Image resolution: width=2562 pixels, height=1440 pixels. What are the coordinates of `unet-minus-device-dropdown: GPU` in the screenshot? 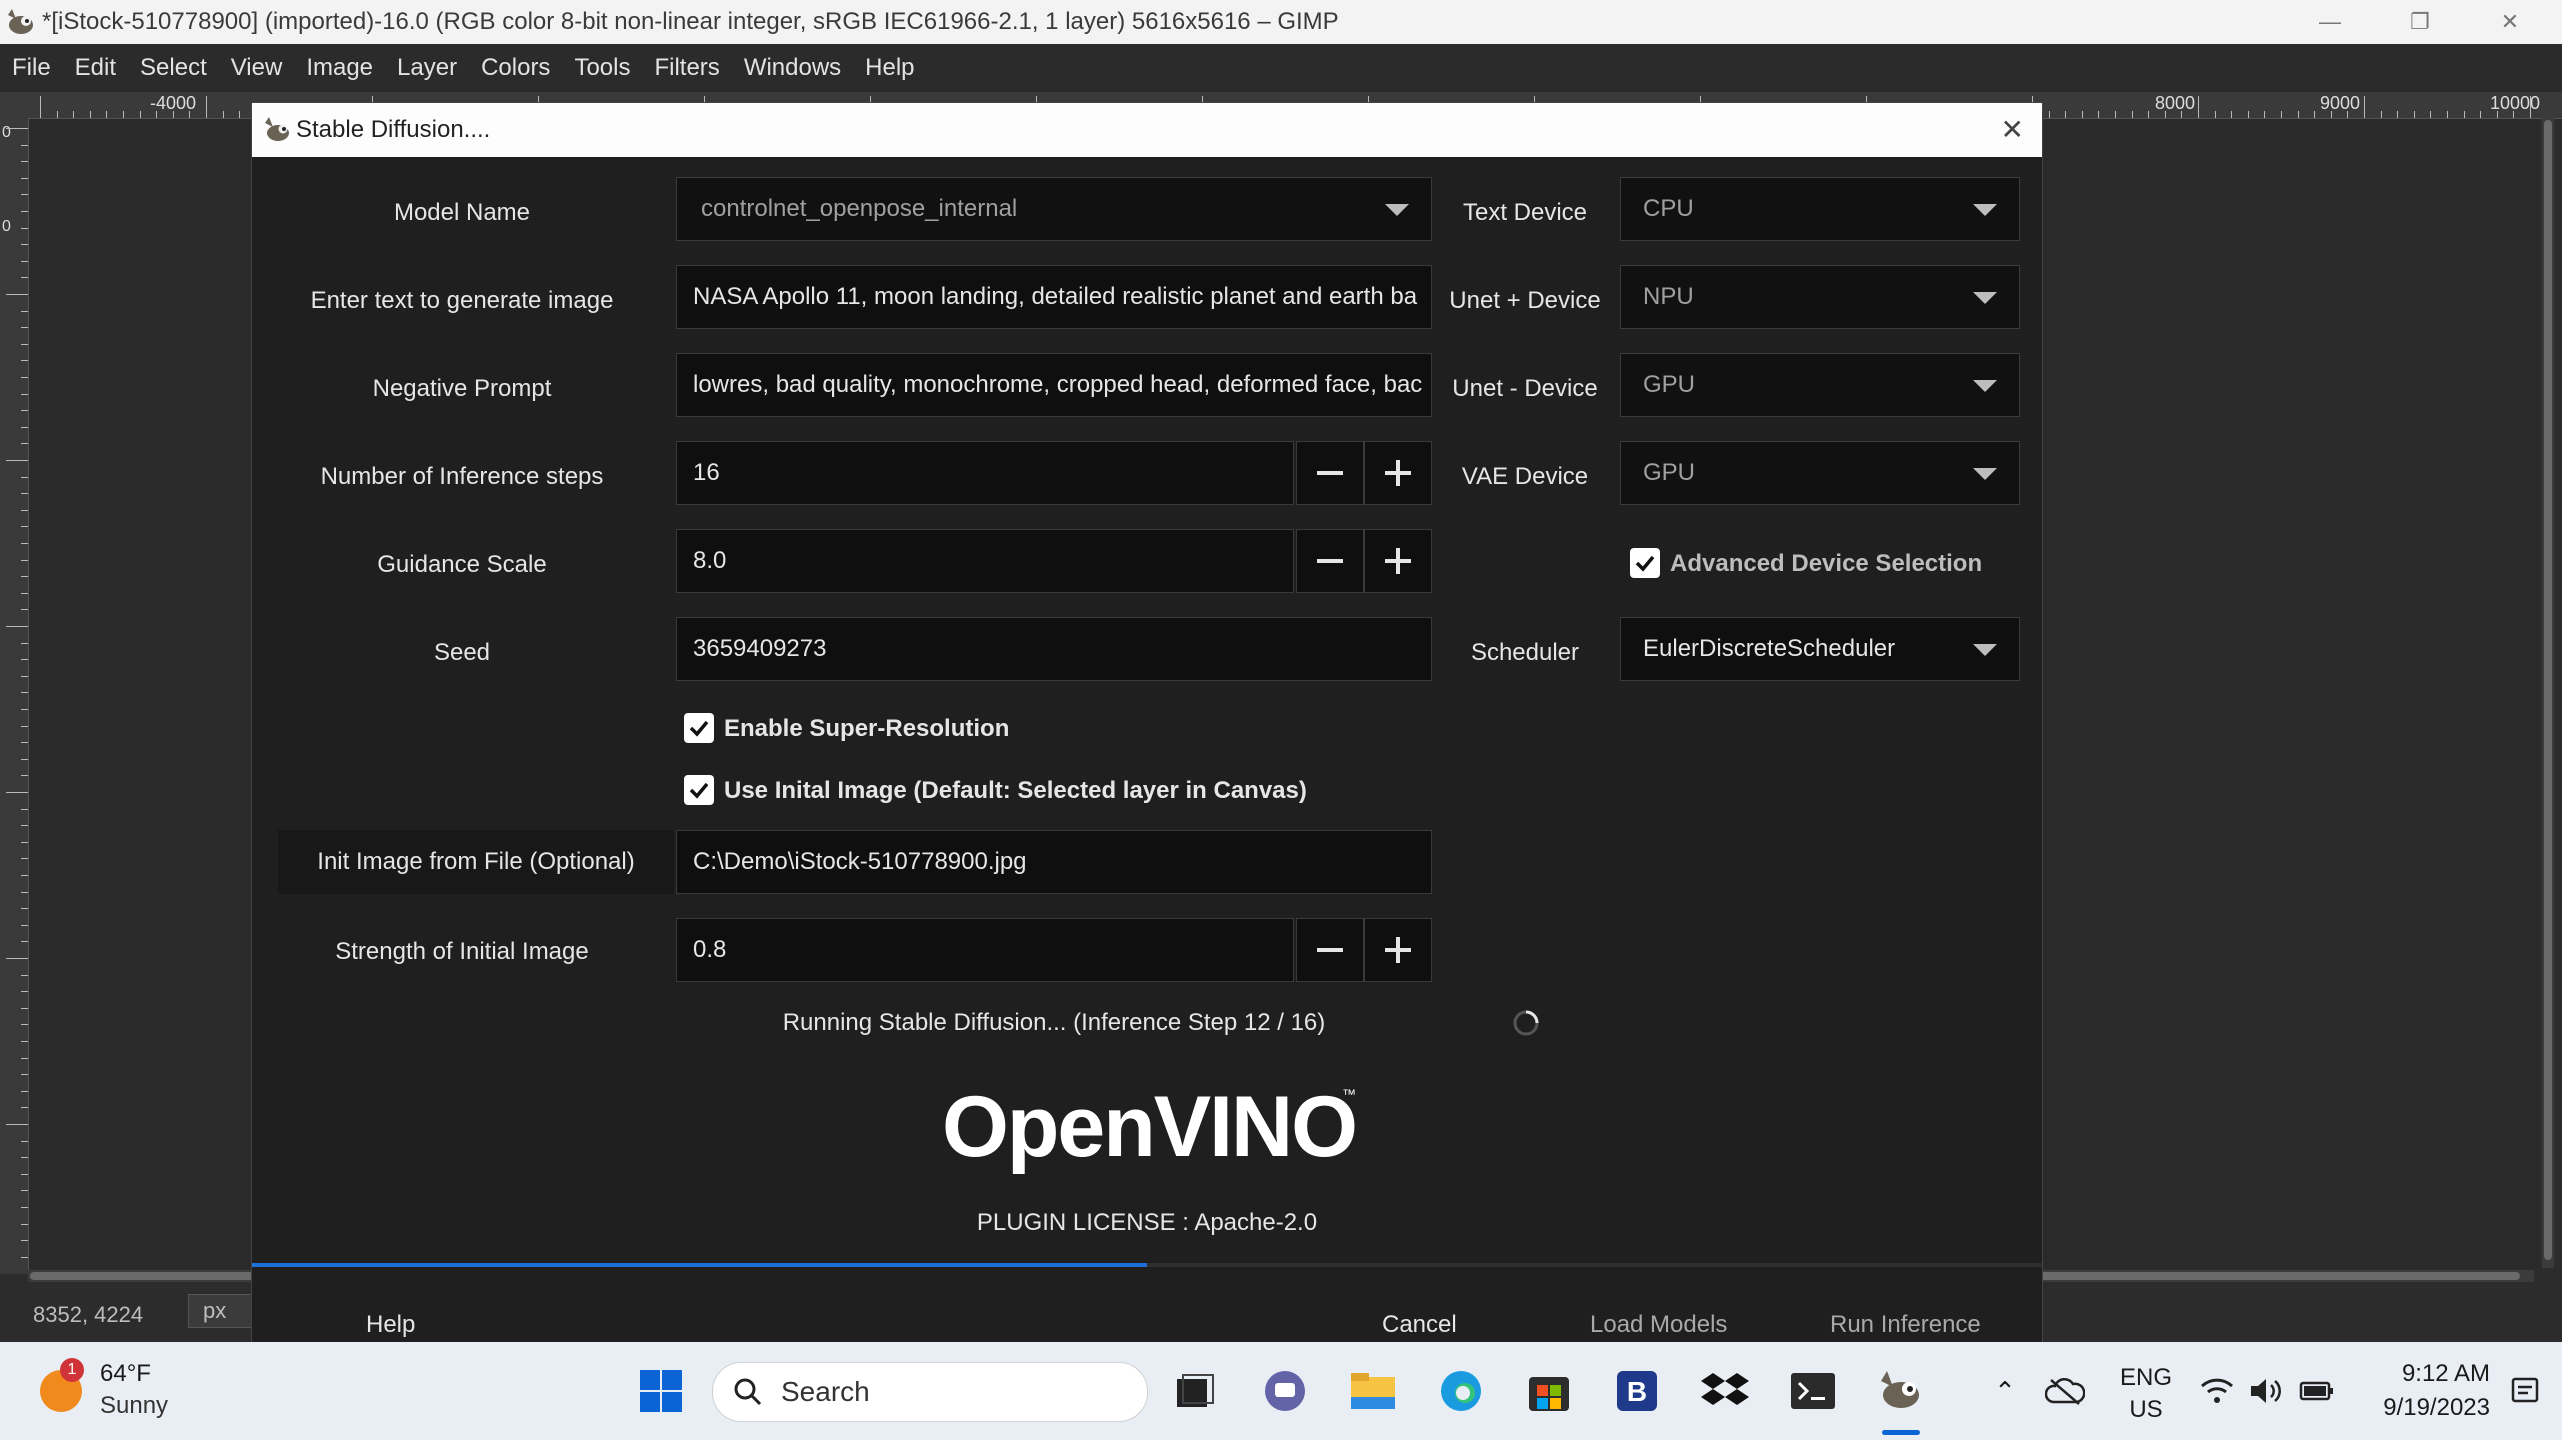 It's located at (1820, 385).